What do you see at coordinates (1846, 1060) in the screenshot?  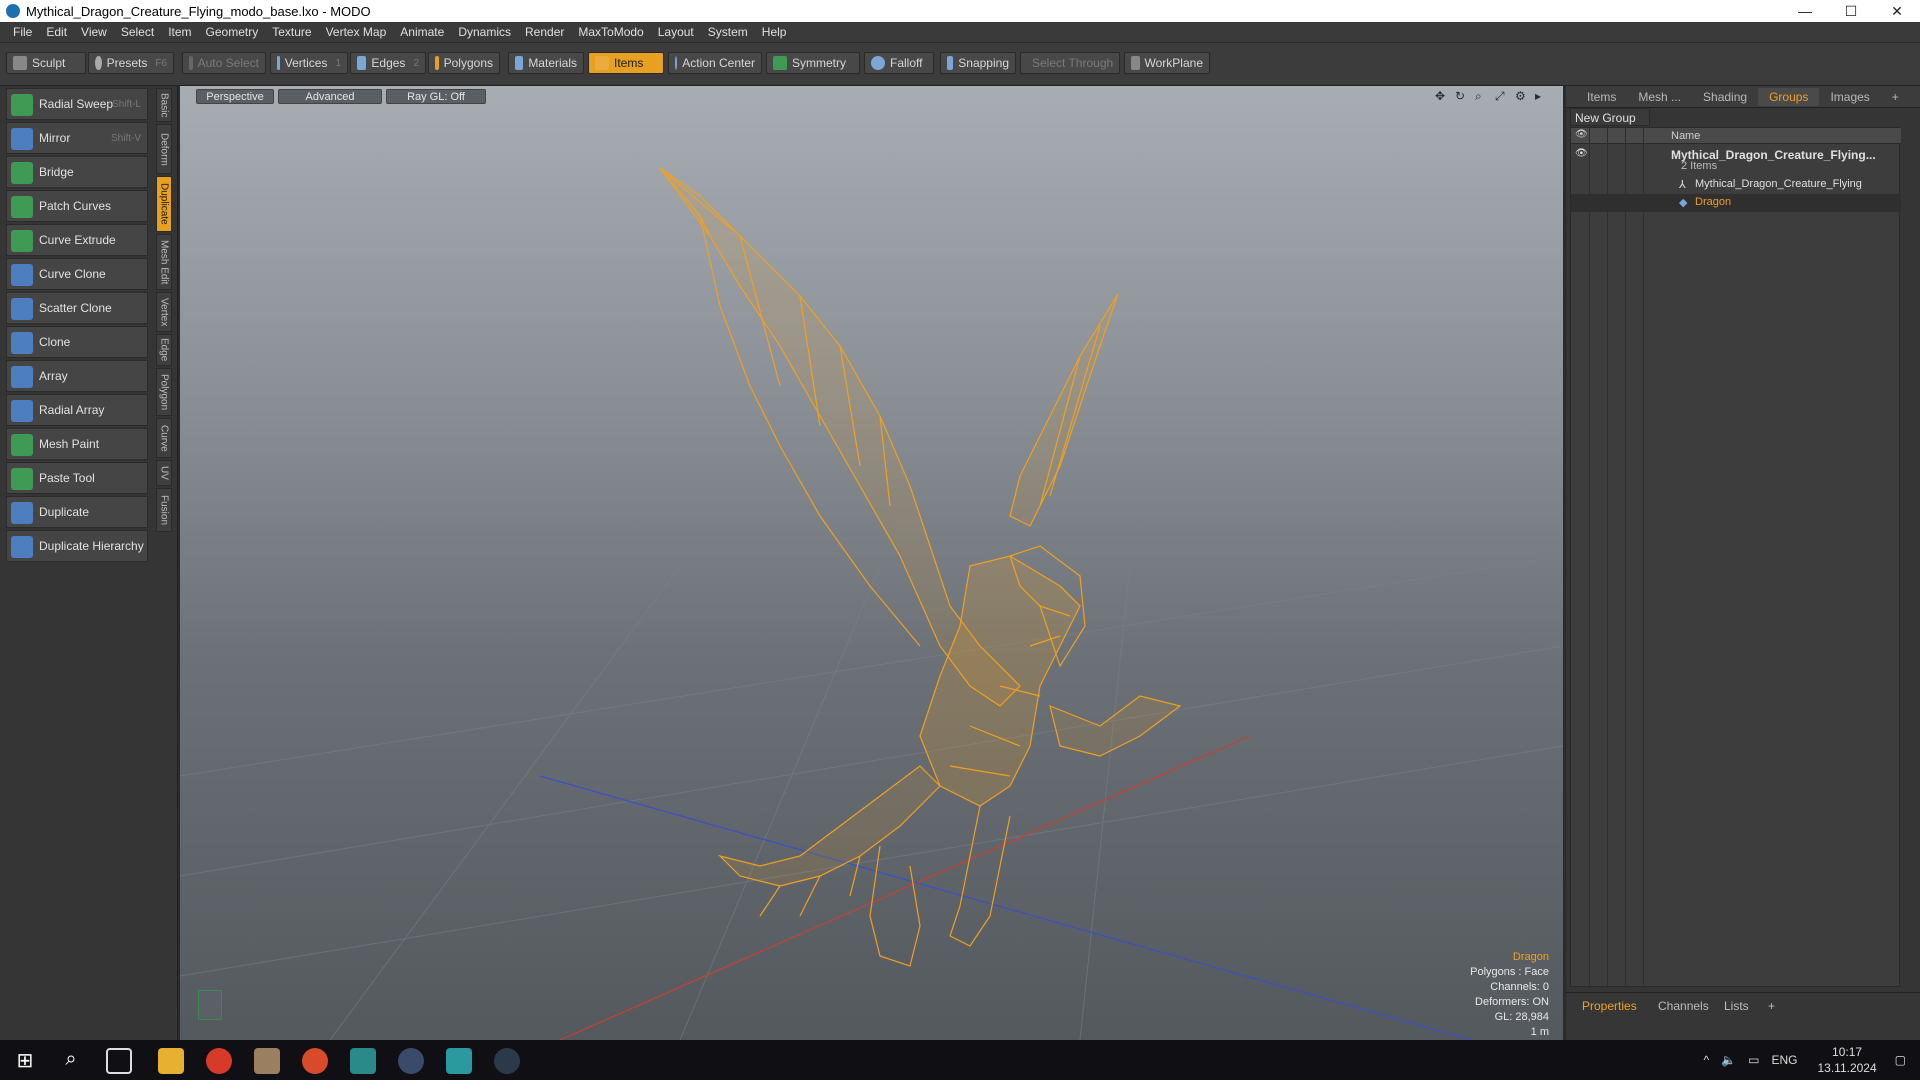 I see `clock: 10:17 13.11.2024` at bounding box center [1846, 1060].